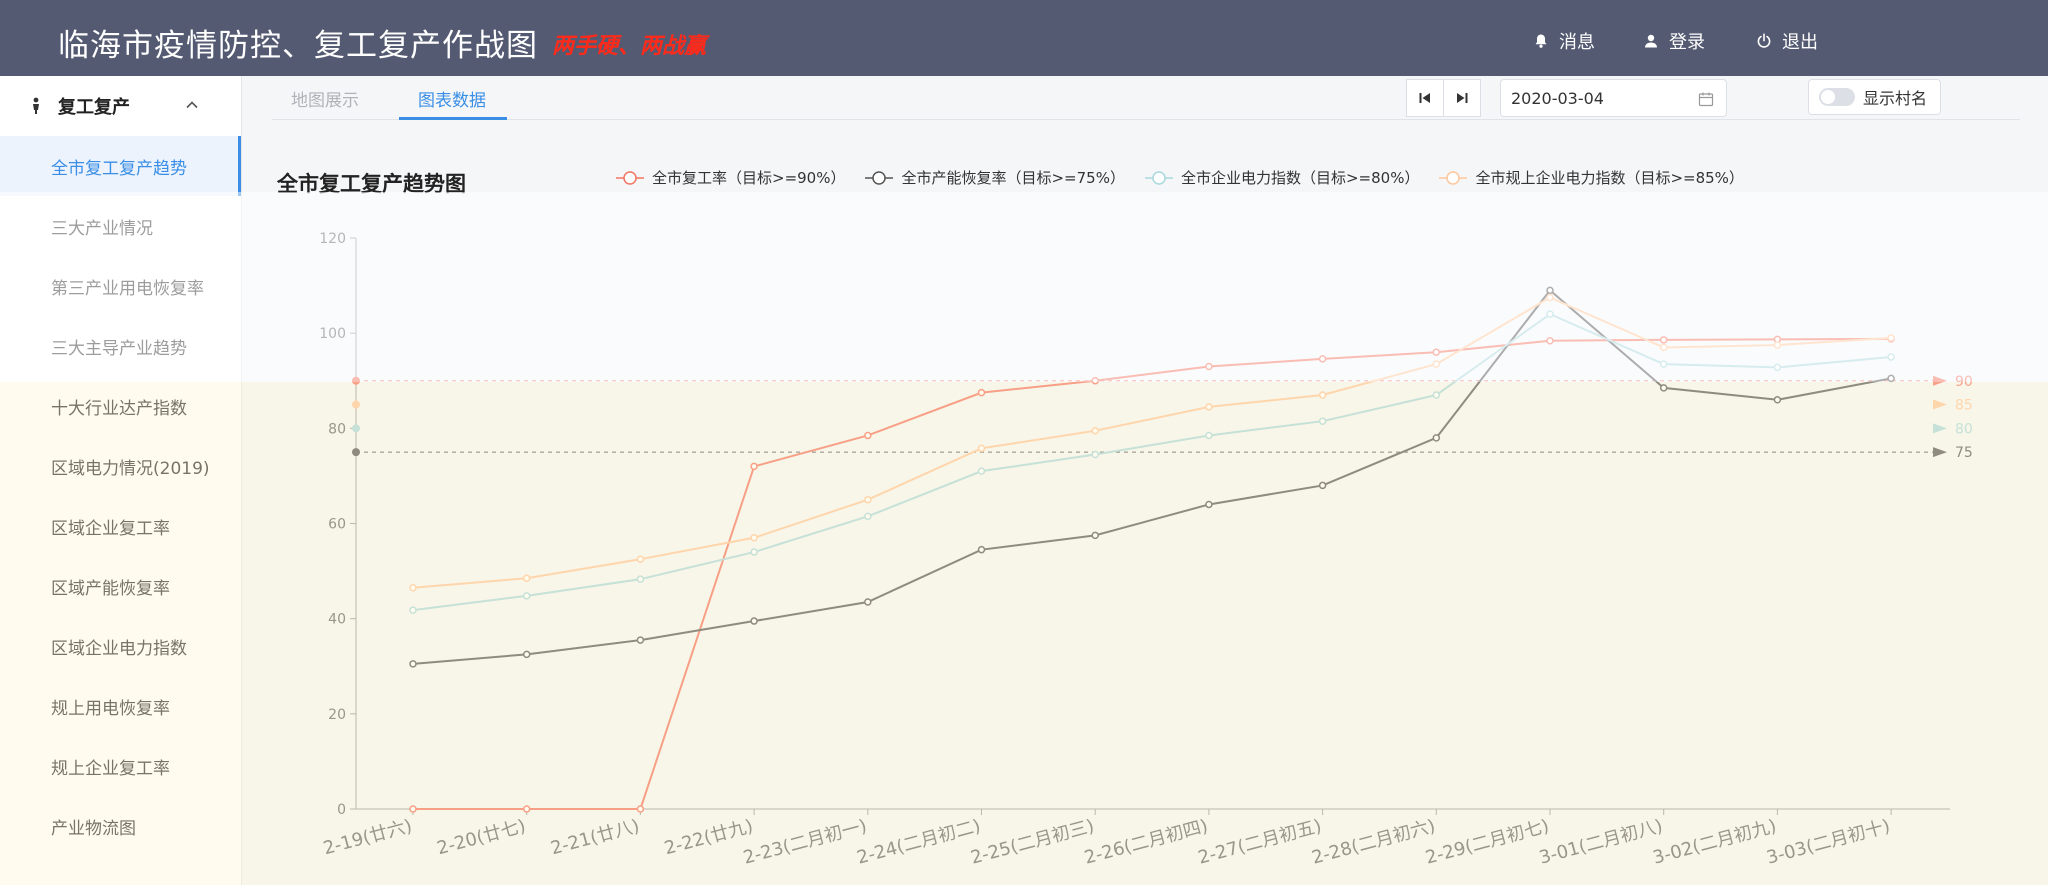 The width and height of the screenshot is (2048, 885). What do you see at coordinates (120, 826) in the screenshot?
I see `sidebar-item-logistics: 产业物流图` at bounding box center [120, 826].